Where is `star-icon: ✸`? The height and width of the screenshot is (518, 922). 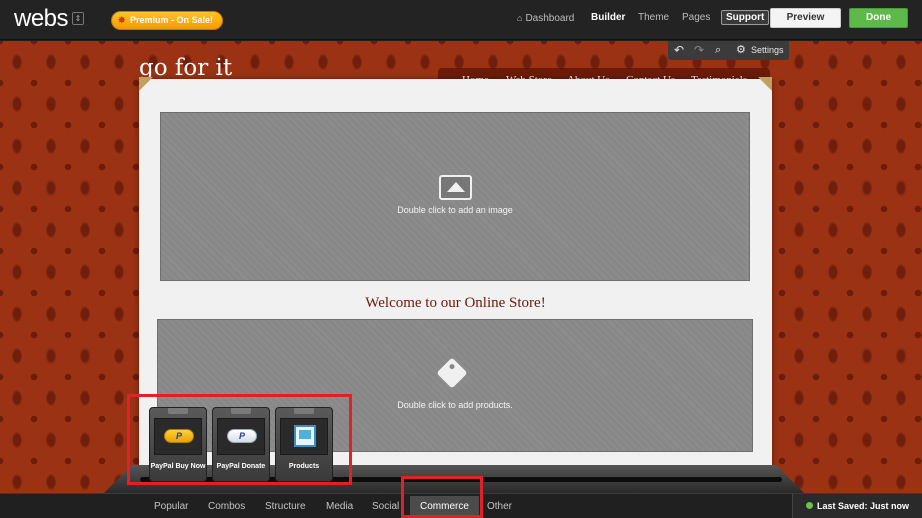
star-icon: ✸ is located at coordinates (122, 20).